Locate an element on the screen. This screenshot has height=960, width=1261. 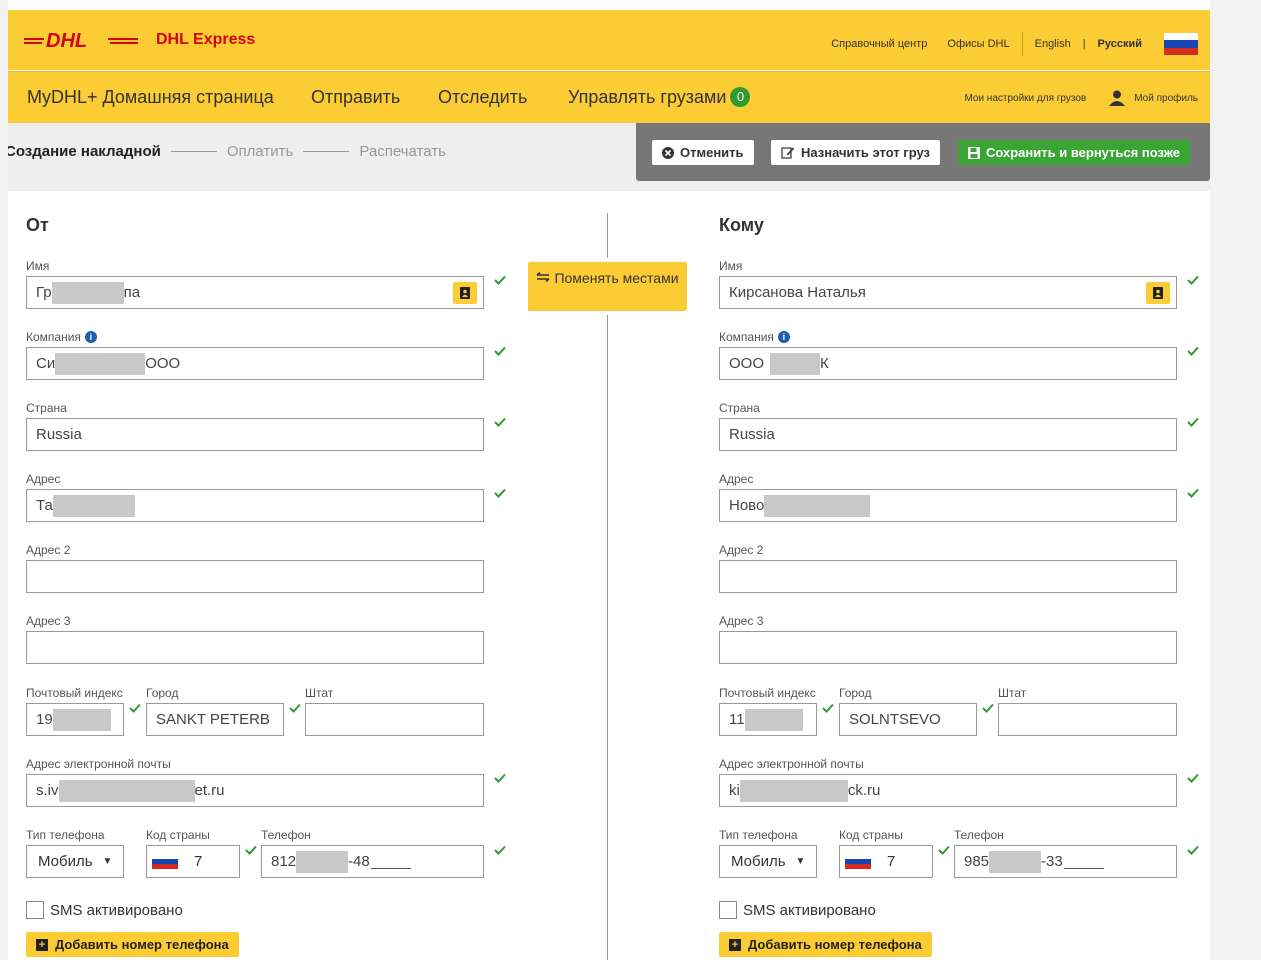
recipient-sms-row: SMS активировано is located at coordinates (797, 910).